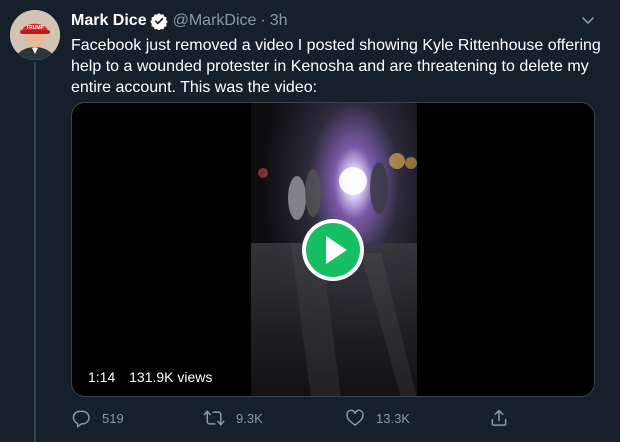 This screenshot has width=620, height=442. I want to click on video-duration: 1:14, so click(102, 377).